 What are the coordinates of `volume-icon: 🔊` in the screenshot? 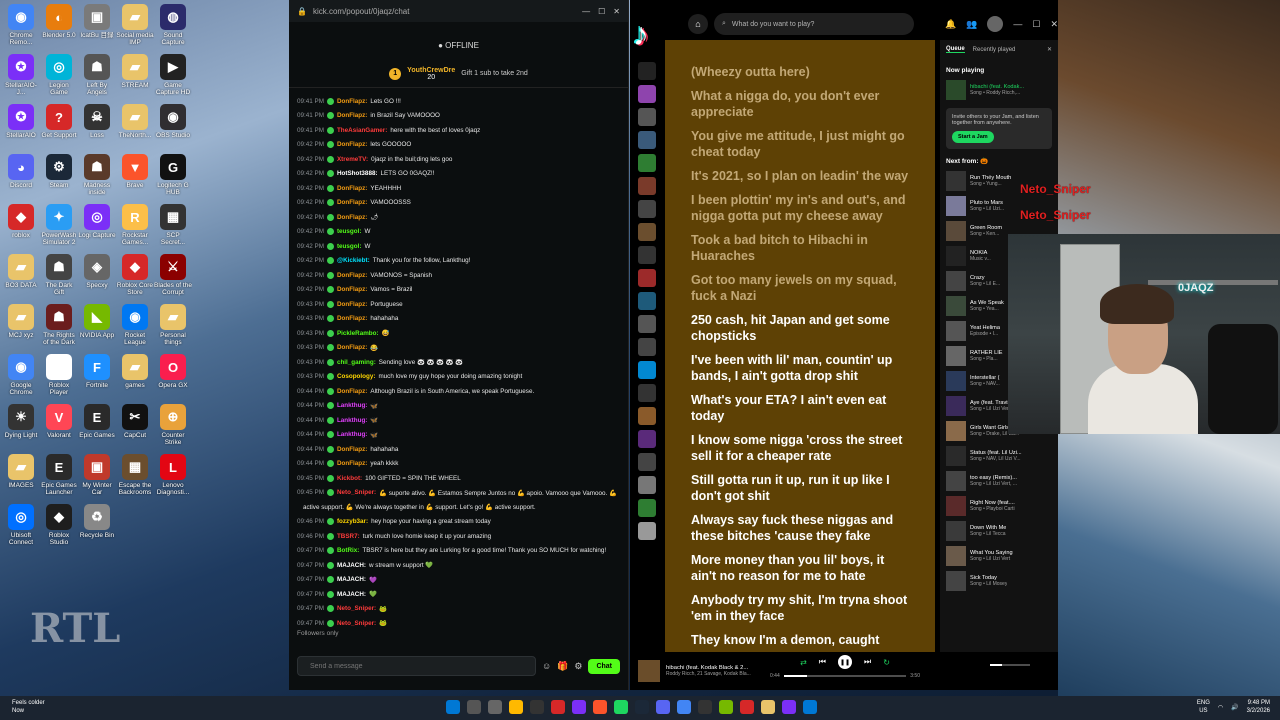 It's located at (1234, 707).